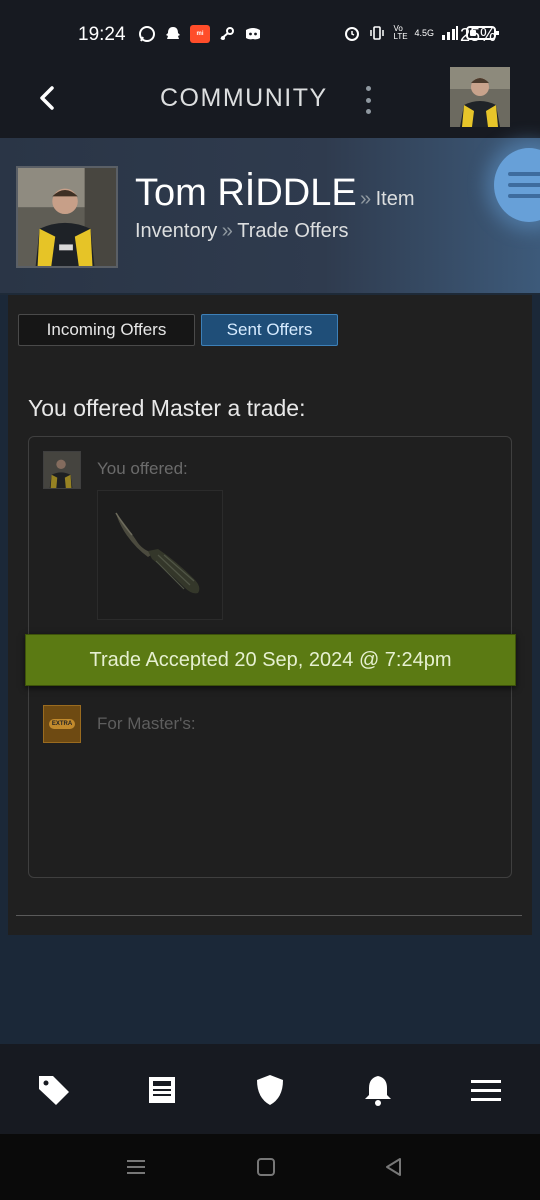  Describe the element at coordinates (395, 199) in the screenshot. I see `breadcrumb-item: Item` at that location.